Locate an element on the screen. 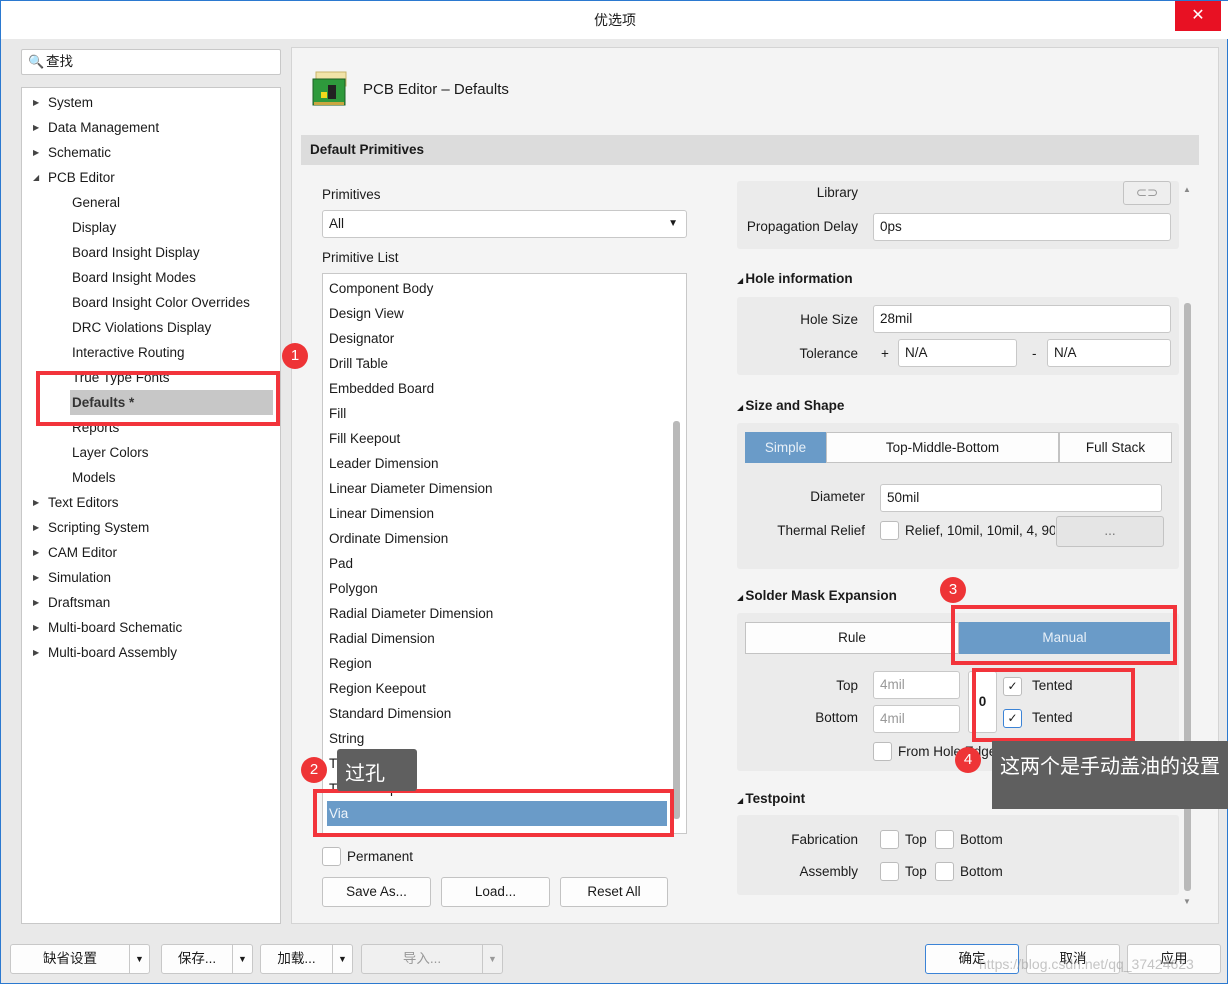  hole-info-header: ◢ Hole information is located at coordinates (795, 278).